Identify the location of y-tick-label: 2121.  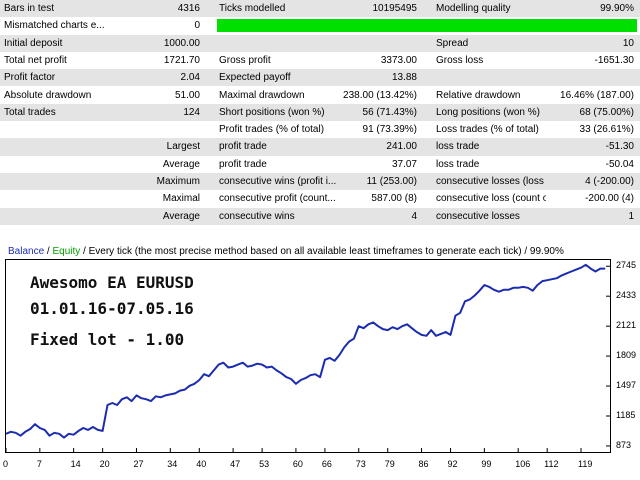
(626, 325).